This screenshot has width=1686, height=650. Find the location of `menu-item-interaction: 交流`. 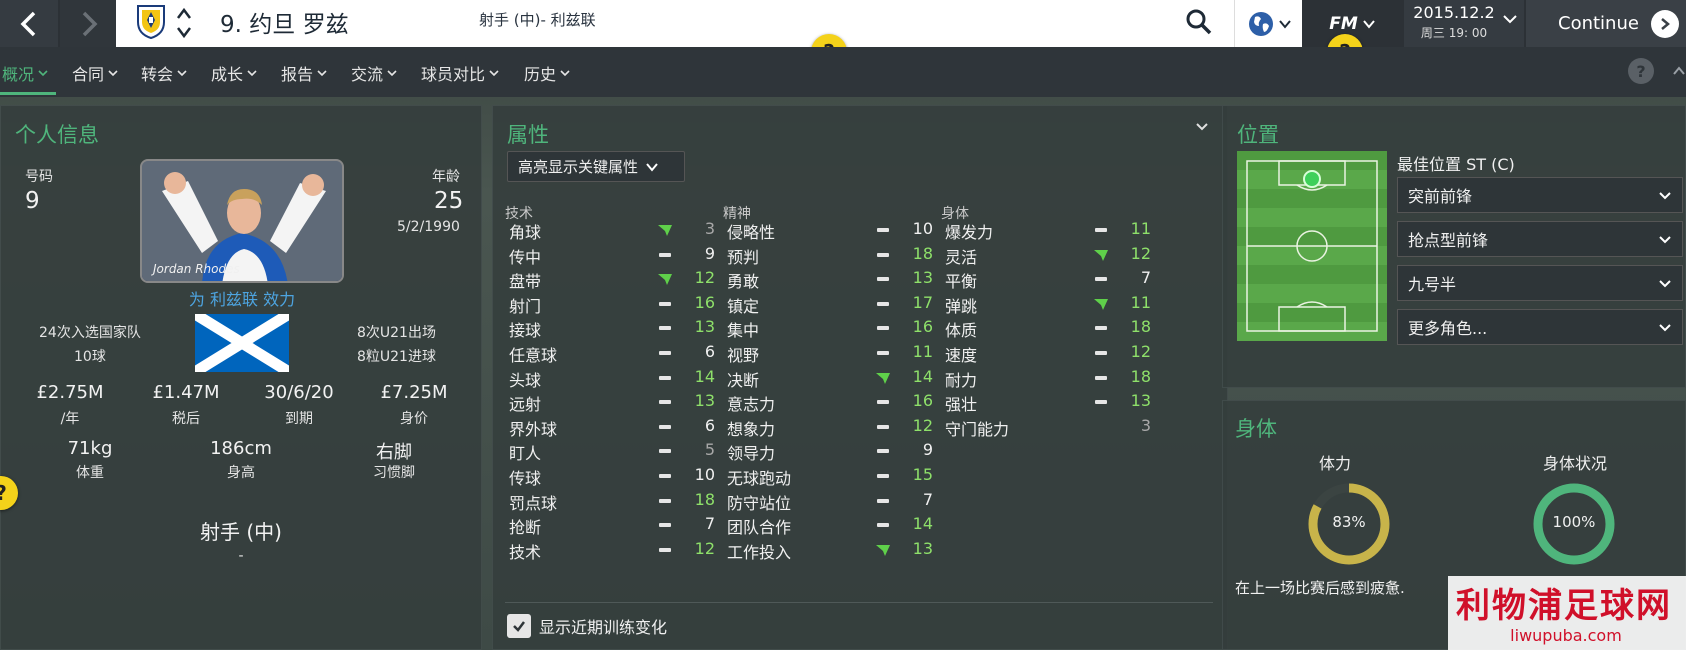

menu-item-interaction: 交流 is located at coordinates (374, 73).